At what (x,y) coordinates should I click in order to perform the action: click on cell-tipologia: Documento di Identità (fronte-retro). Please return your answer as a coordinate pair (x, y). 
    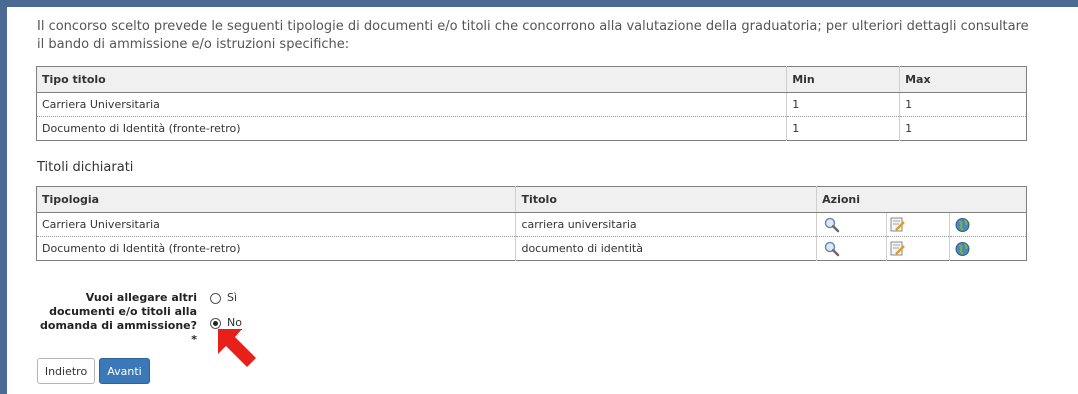
    Looking at the image, I should click on (141, 248).